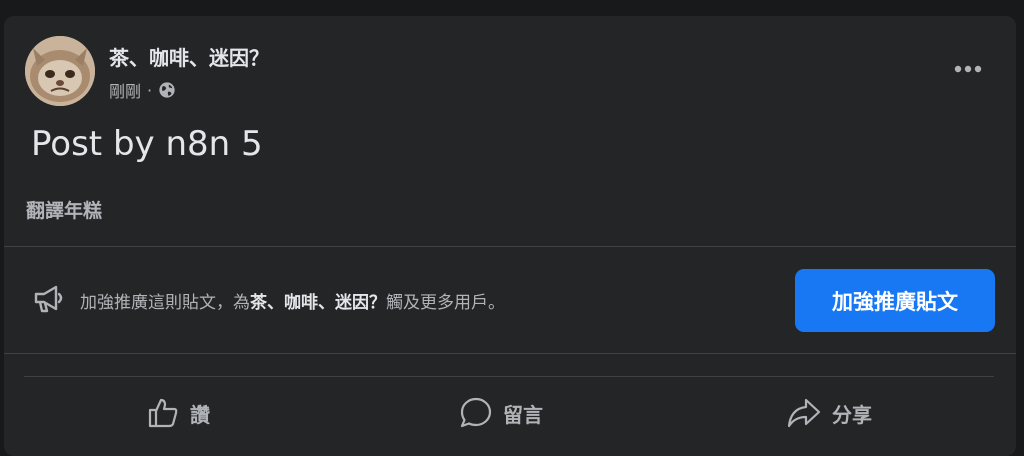 Image resolution: width=1024 pixels, height=456 pixels. I want to click on author-name: 茶、咖啡、迷因？, so click(189, 56).